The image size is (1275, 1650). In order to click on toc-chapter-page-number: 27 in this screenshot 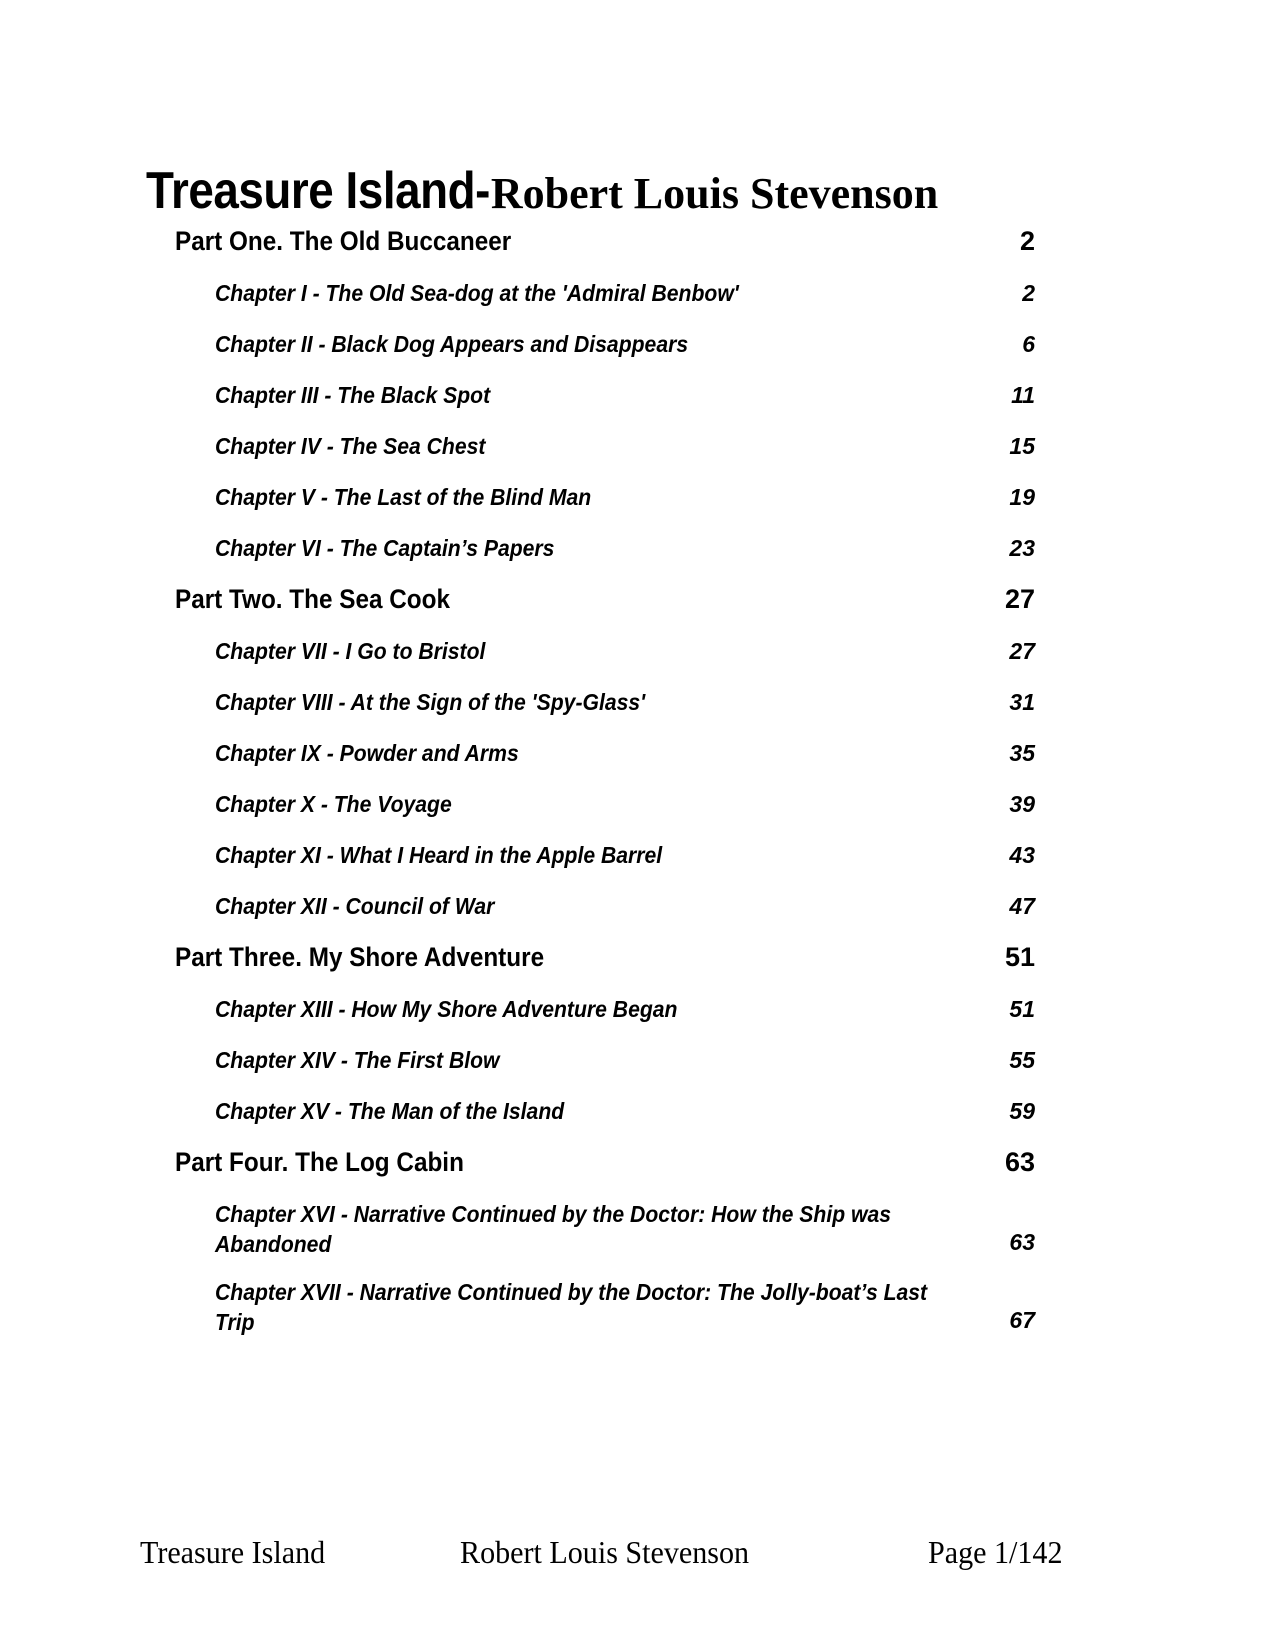, I will do `click(1022, 651)`.